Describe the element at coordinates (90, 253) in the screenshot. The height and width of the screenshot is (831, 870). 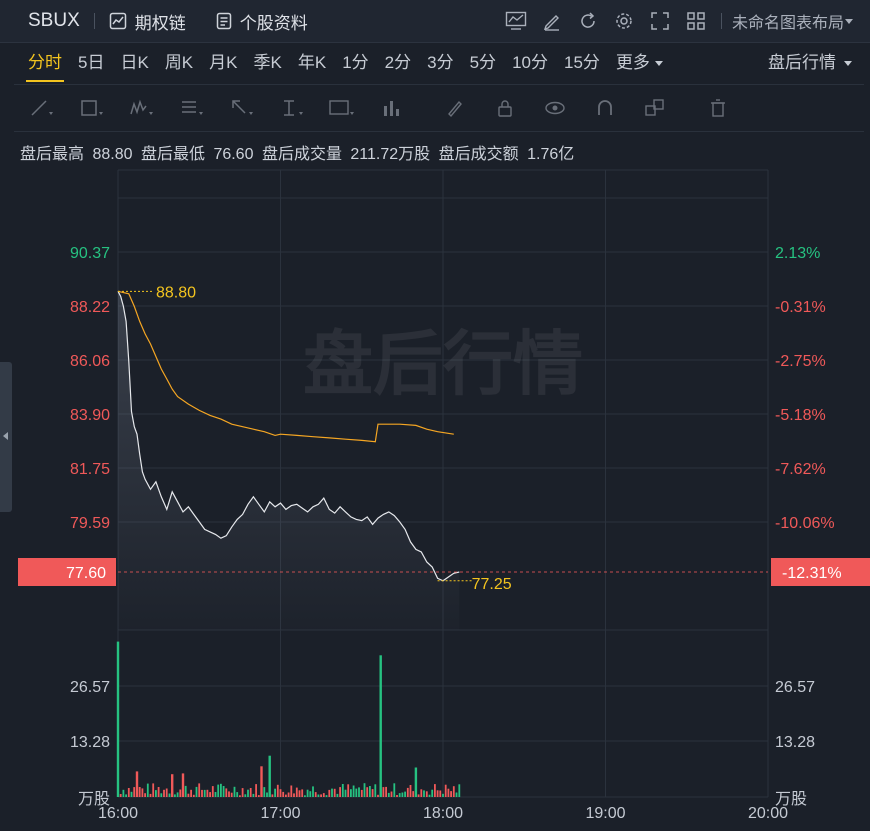
I see `price-tick-label: 90.37` at that location.